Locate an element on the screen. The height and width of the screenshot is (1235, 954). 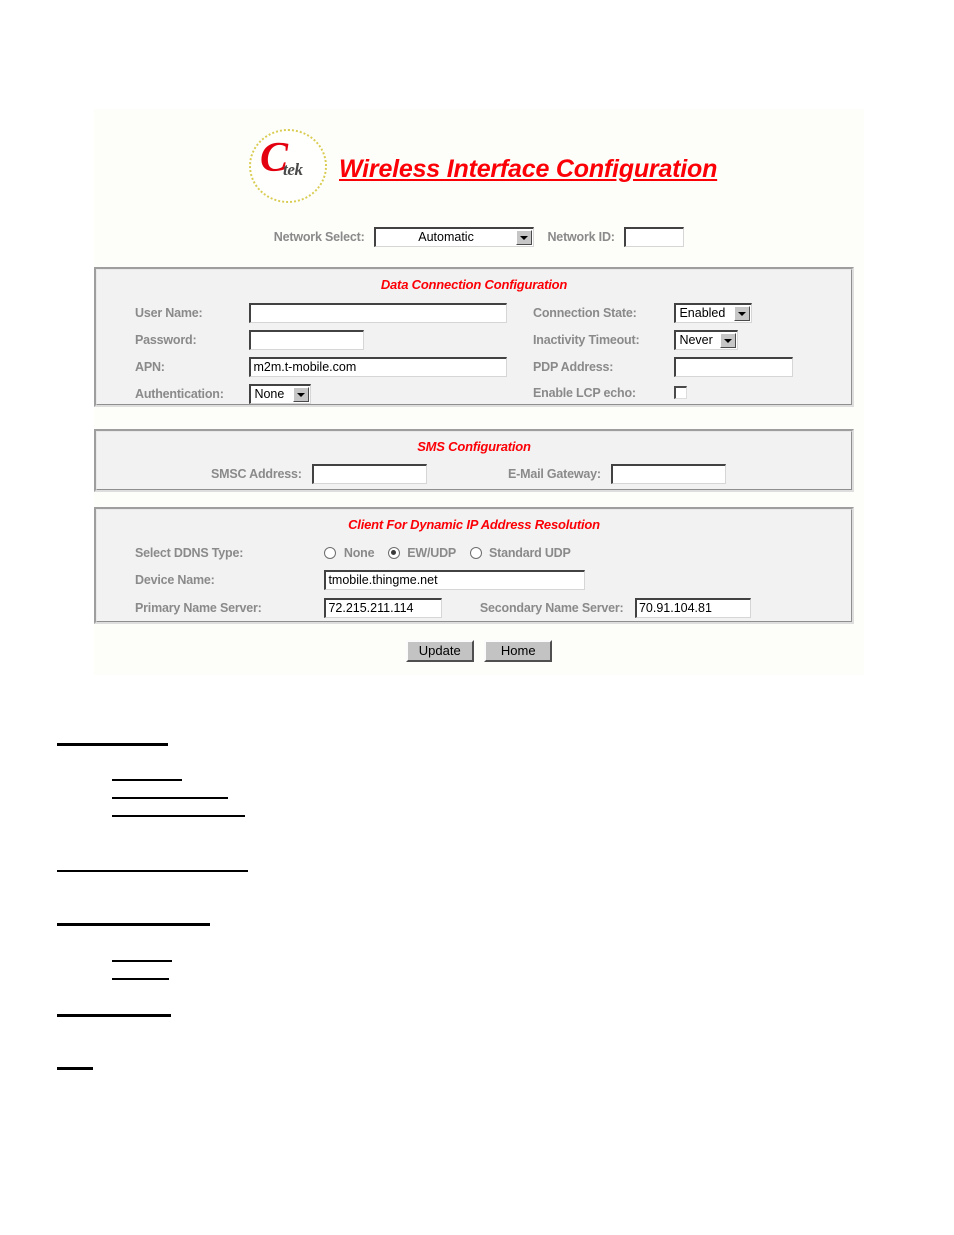
device-name-input: tmobile.thingme.net is located at coordinates (455, 580).